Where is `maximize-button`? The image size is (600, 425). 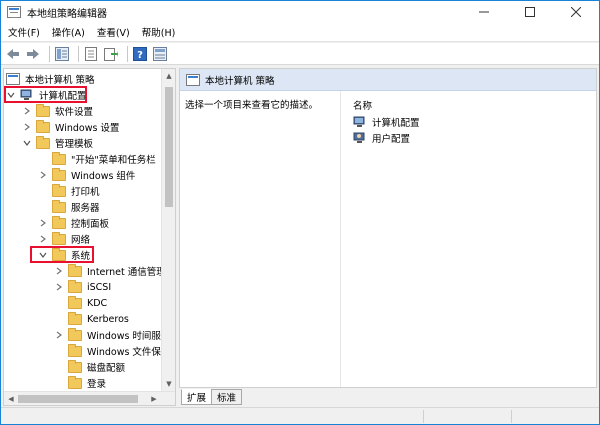 maximize-button is located at coordinates (530, 12).